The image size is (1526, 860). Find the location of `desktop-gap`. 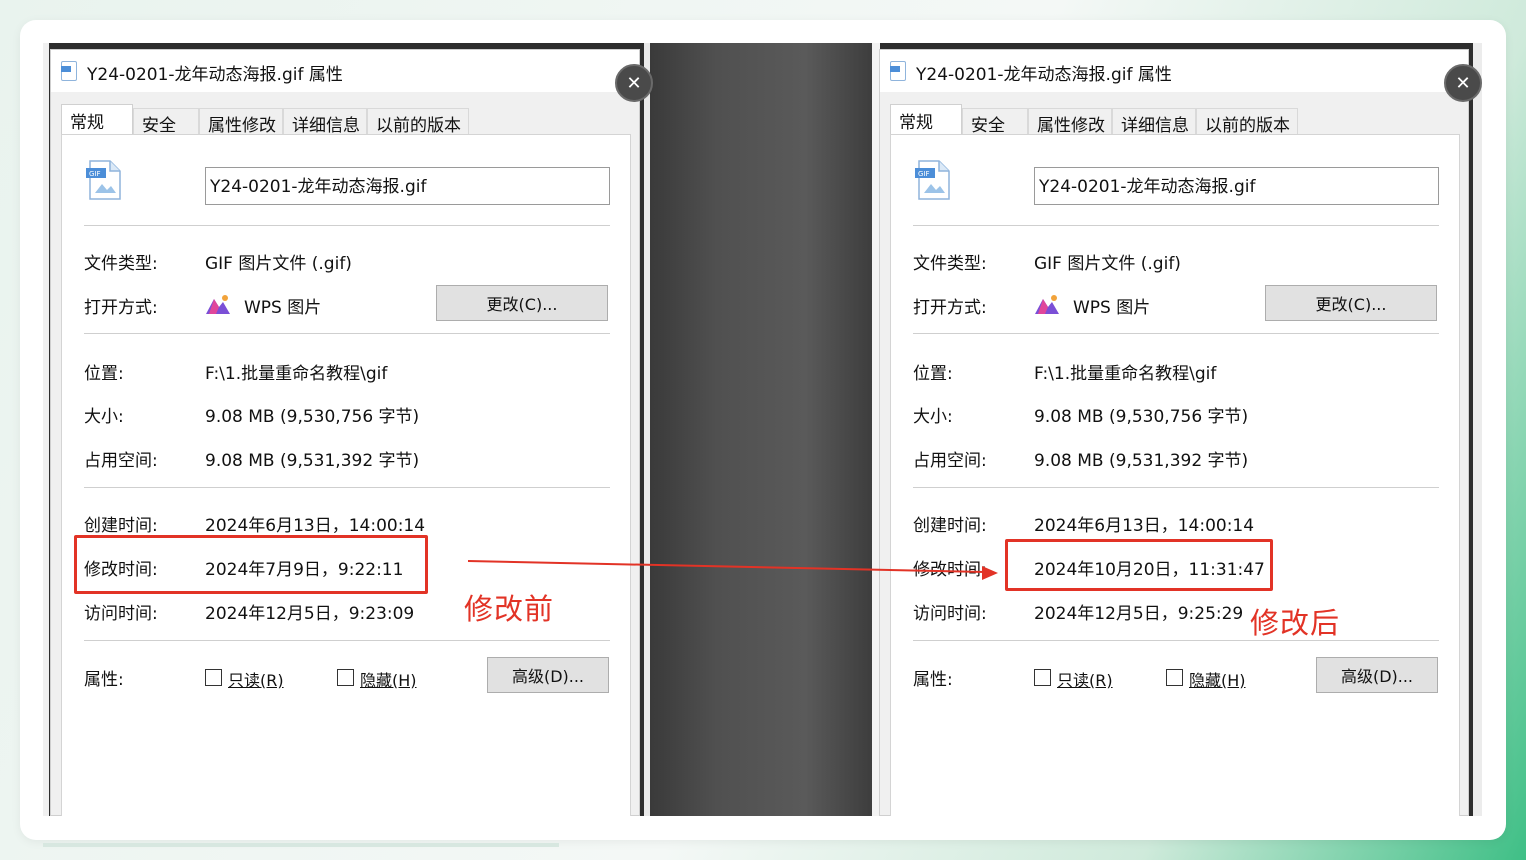

desktop-gap is located at coordinates (761, 429).